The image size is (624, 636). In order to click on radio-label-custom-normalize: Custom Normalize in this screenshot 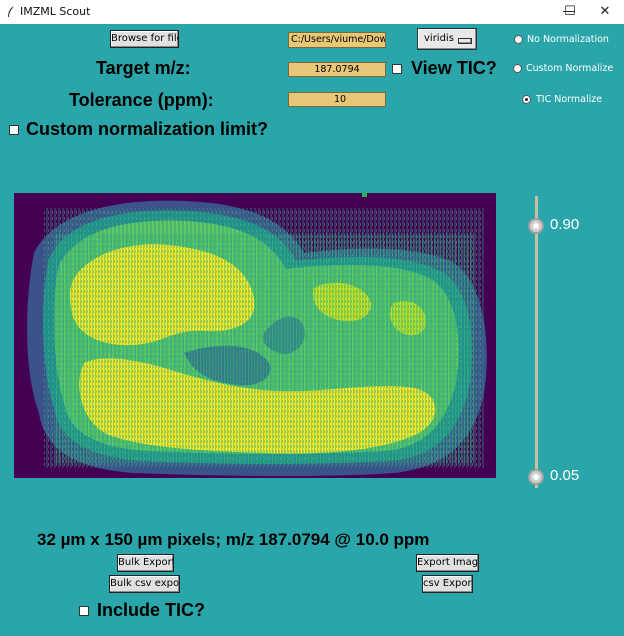, I will do `click(570, 68)`.